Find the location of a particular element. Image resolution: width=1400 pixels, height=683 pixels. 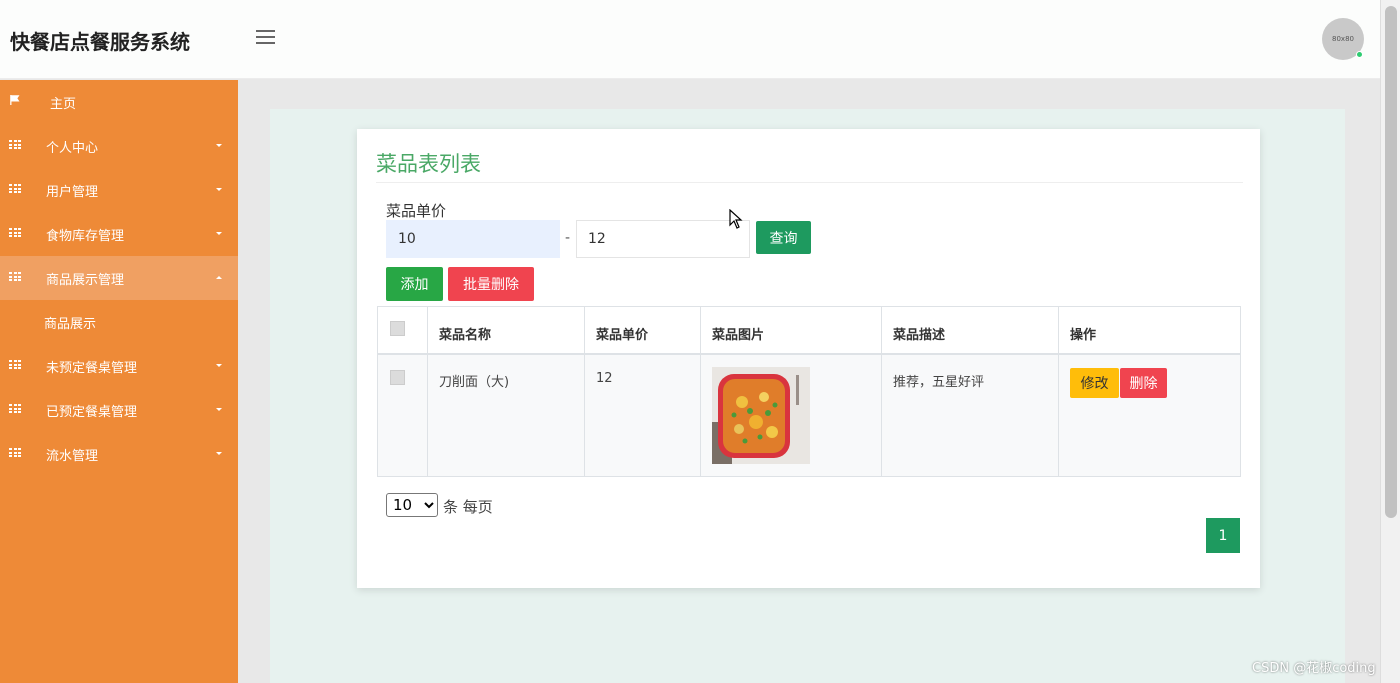

sidebar-item-label: 商品展示 is located at coordinates (70, 324).